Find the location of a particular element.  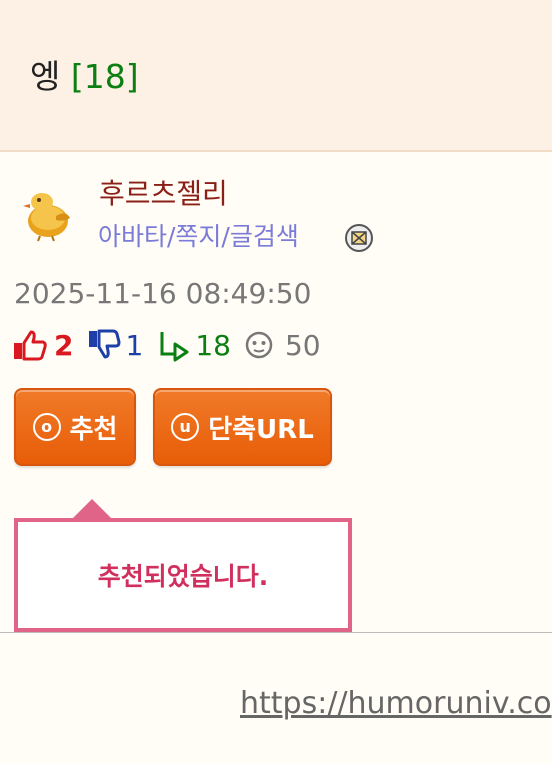

view-count: 50 is located at coordinates (302, 345).